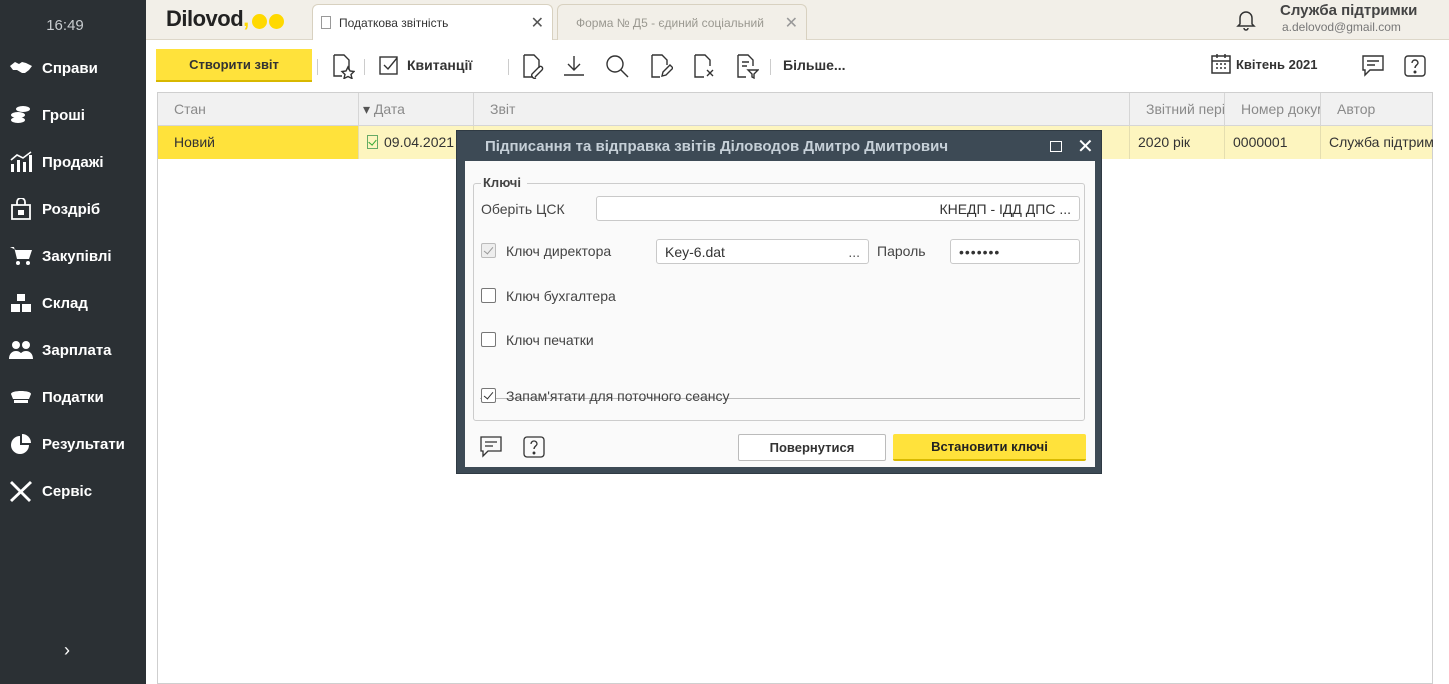 This screenshot has width=1449, height=684. What do you see at coordinates (695, 251) in the screenshot?
I see `director-key-file-value: Key-6.dat` at bounding box center [695, 251].